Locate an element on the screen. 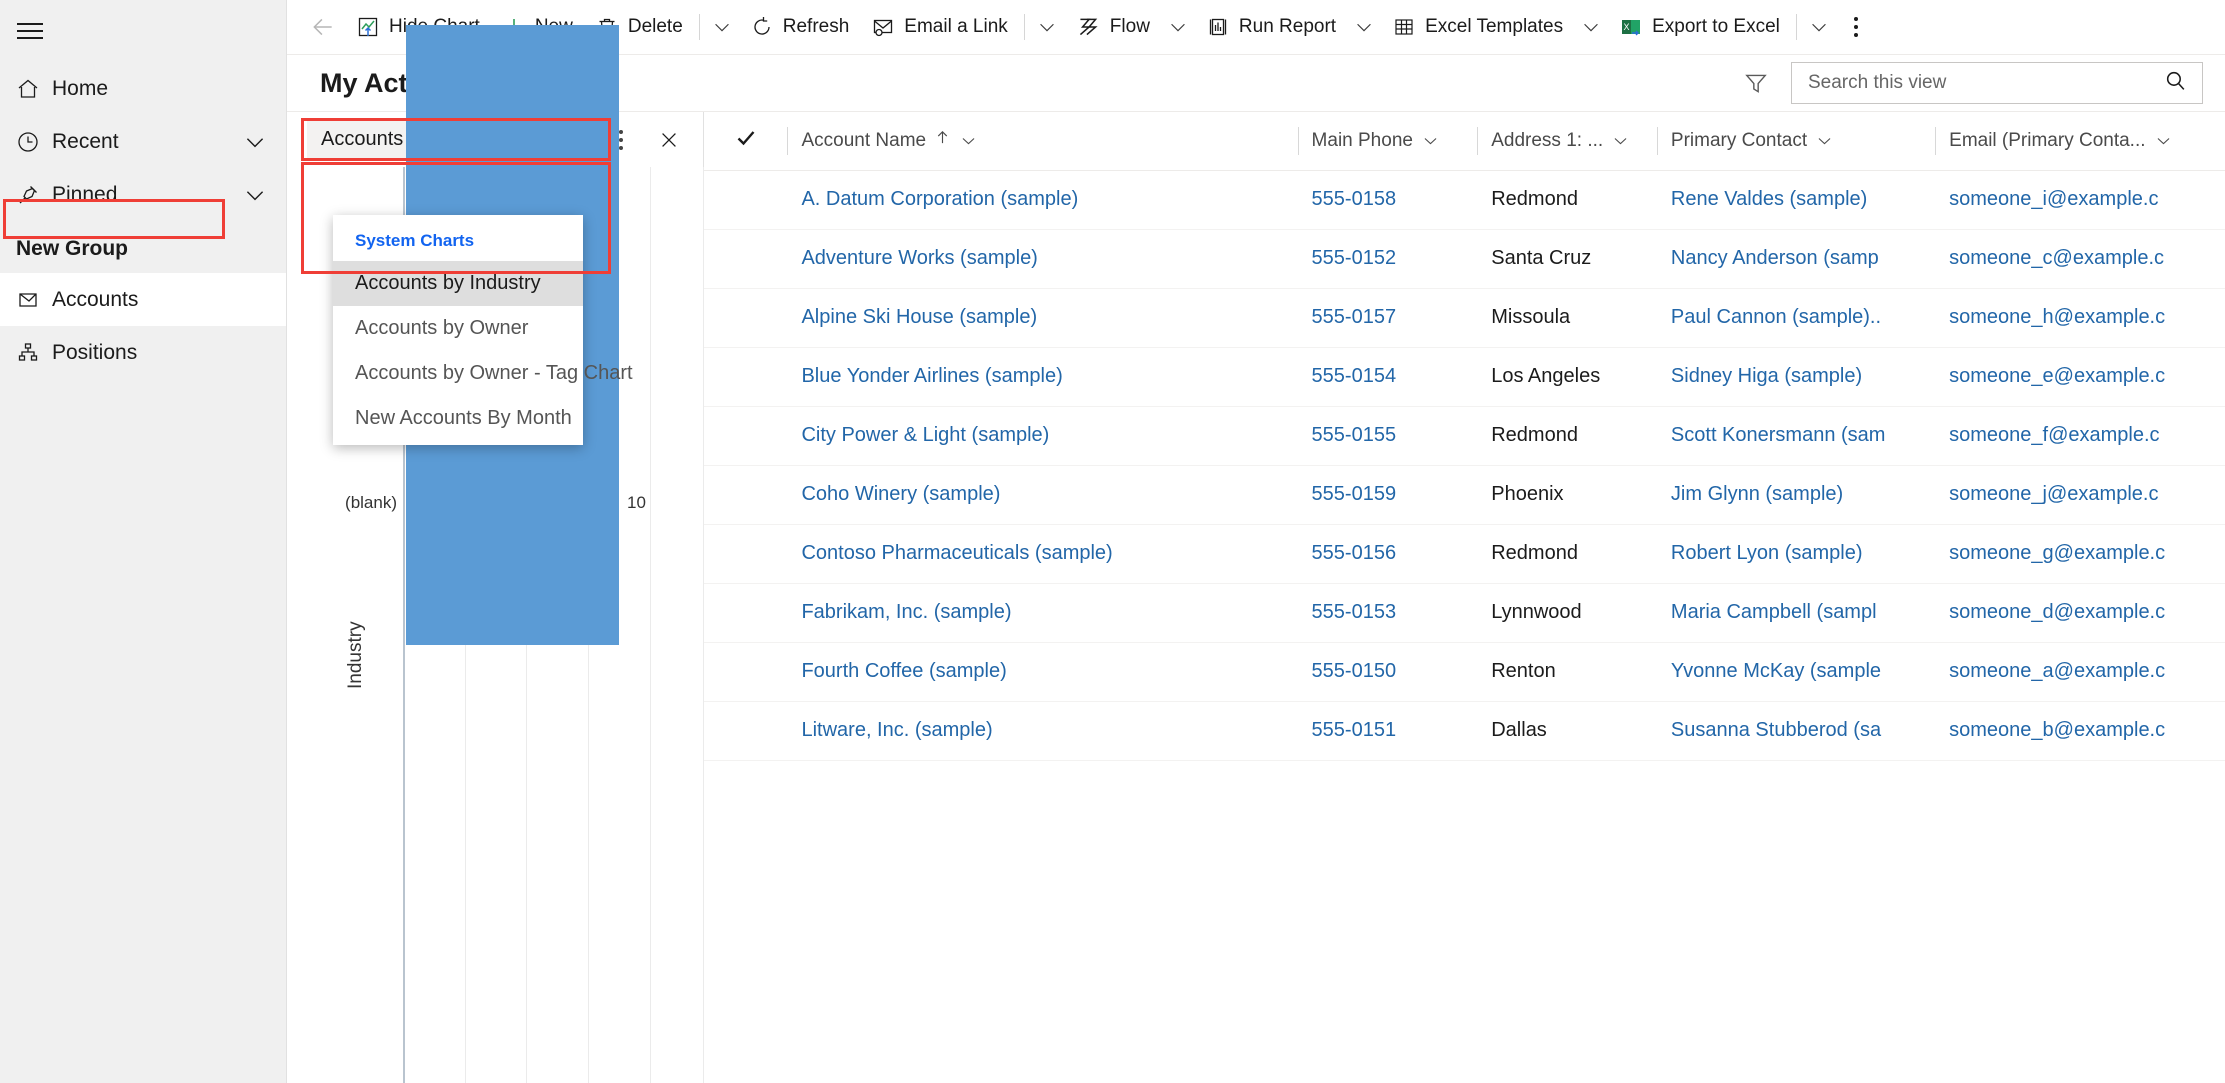 The image size is (2225, 1083). main-phone-link: 555-0159 is located at coordinates (1354, 494).